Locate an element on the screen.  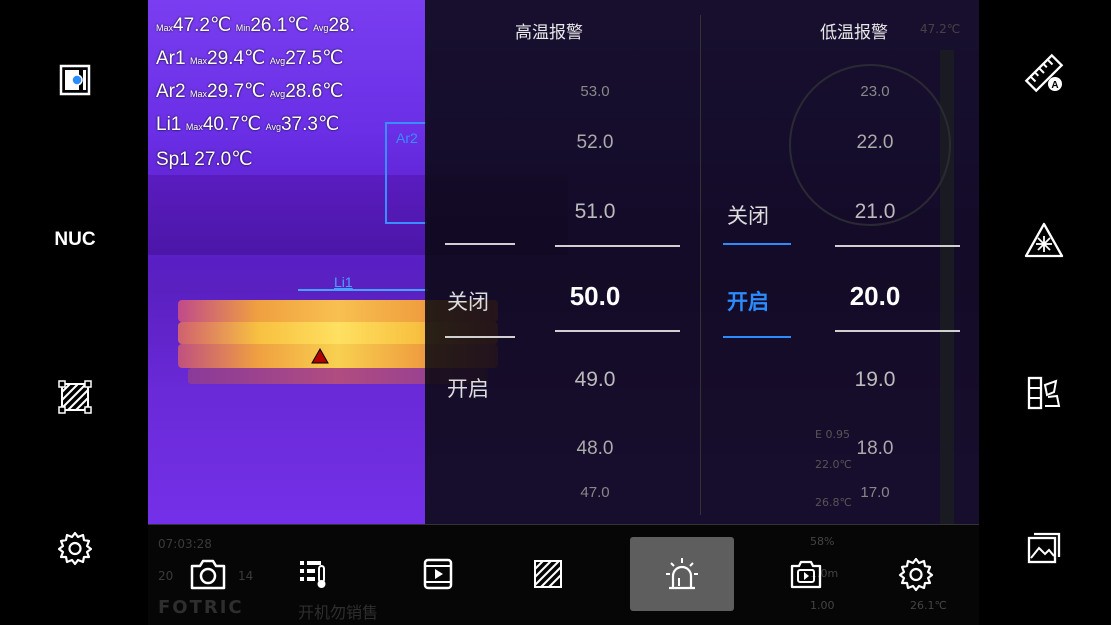
image-mode-icon is located at coordinates (75, 80).